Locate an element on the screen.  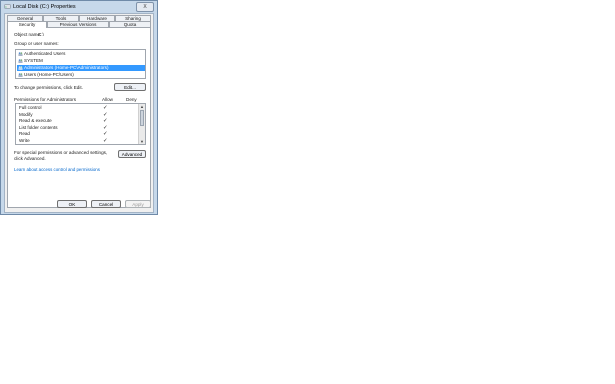
tab-security: Security is located at coordinates (27, 24).